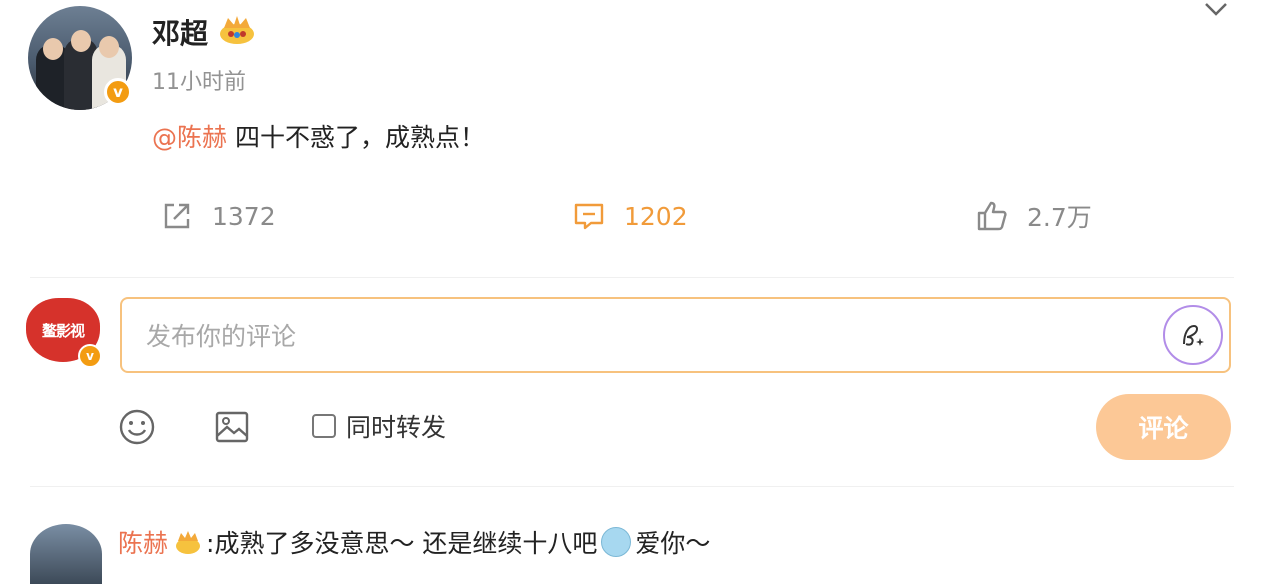  Describe the element at coordinates (177, 216) in the screenshot. I see `repost-icon` at that location.